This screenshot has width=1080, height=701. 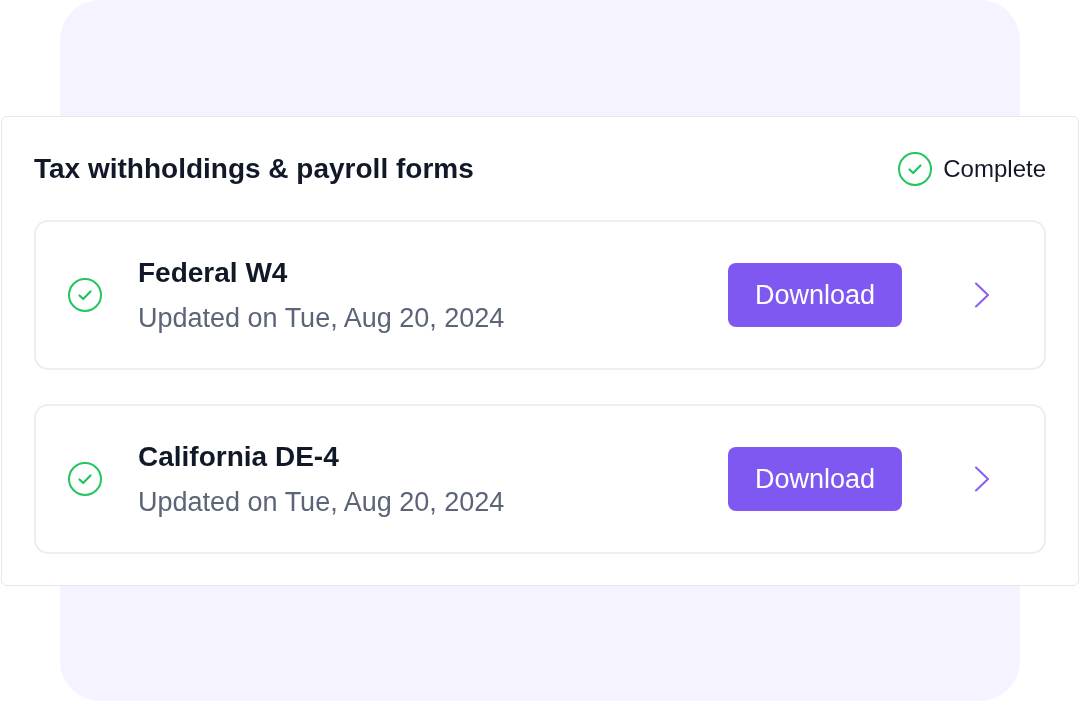 I want to click on form-name: Federal W4, so click(x=213, y=272).